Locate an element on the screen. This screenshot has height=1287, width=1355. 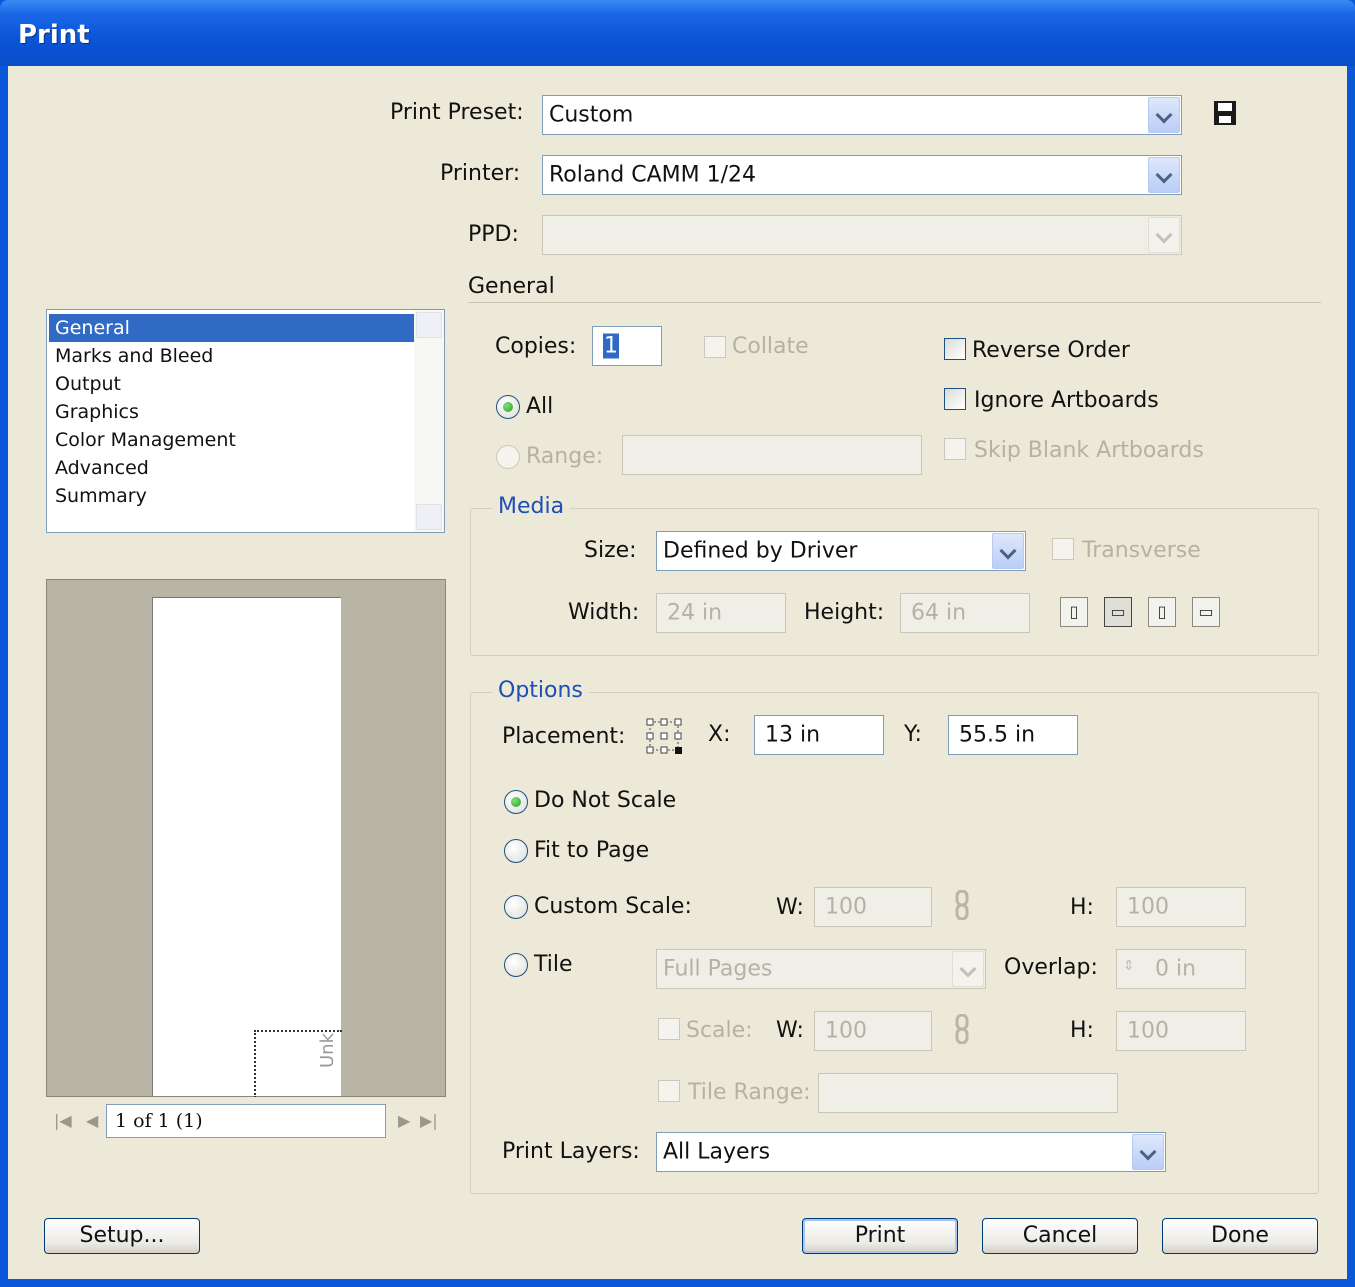
cancel-button: Cancel is located at coordinates (1060, 1236).